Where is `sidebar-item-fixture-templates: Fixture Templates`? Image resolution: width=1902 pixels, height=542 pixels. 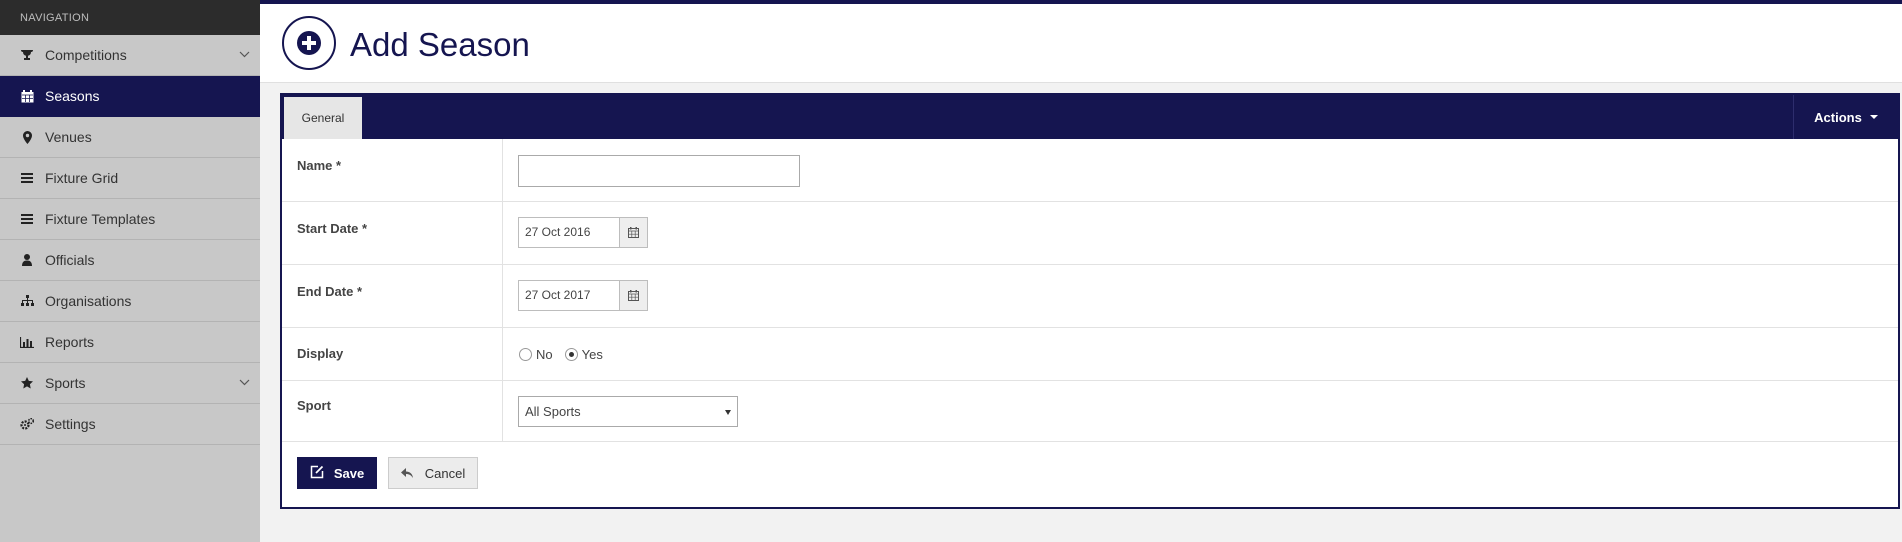 sidebar-item-fixture-templates: Fixture Templates is located at coordinates (130, 219).